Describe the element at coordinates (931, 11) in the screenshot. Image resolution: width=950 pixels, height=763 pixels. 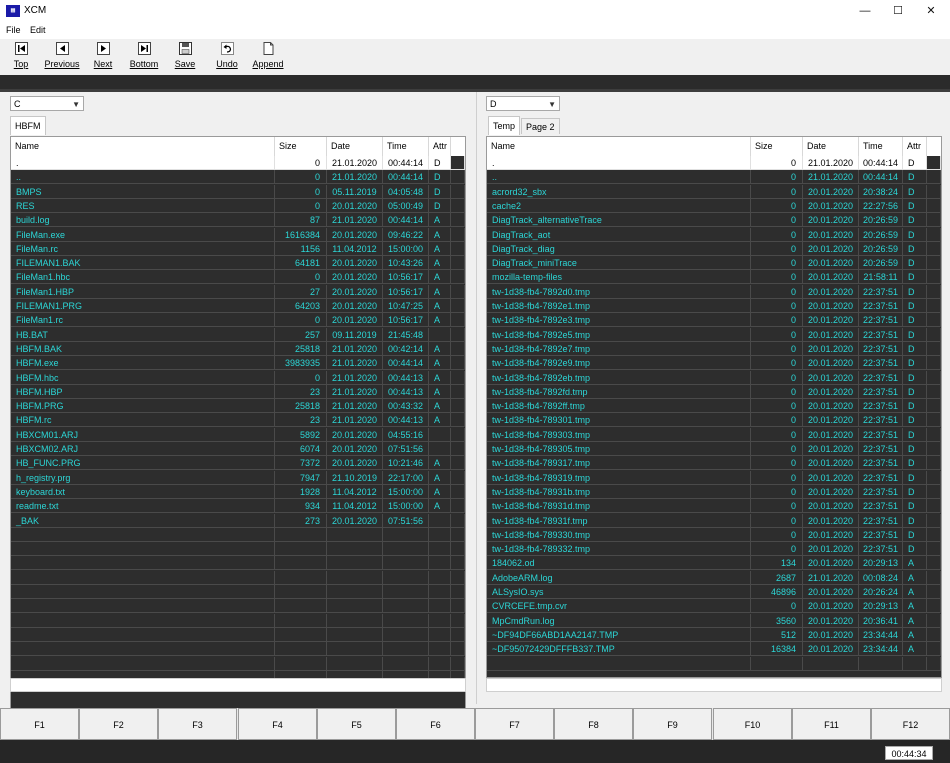
I see `close-icon: ✕` at that location.